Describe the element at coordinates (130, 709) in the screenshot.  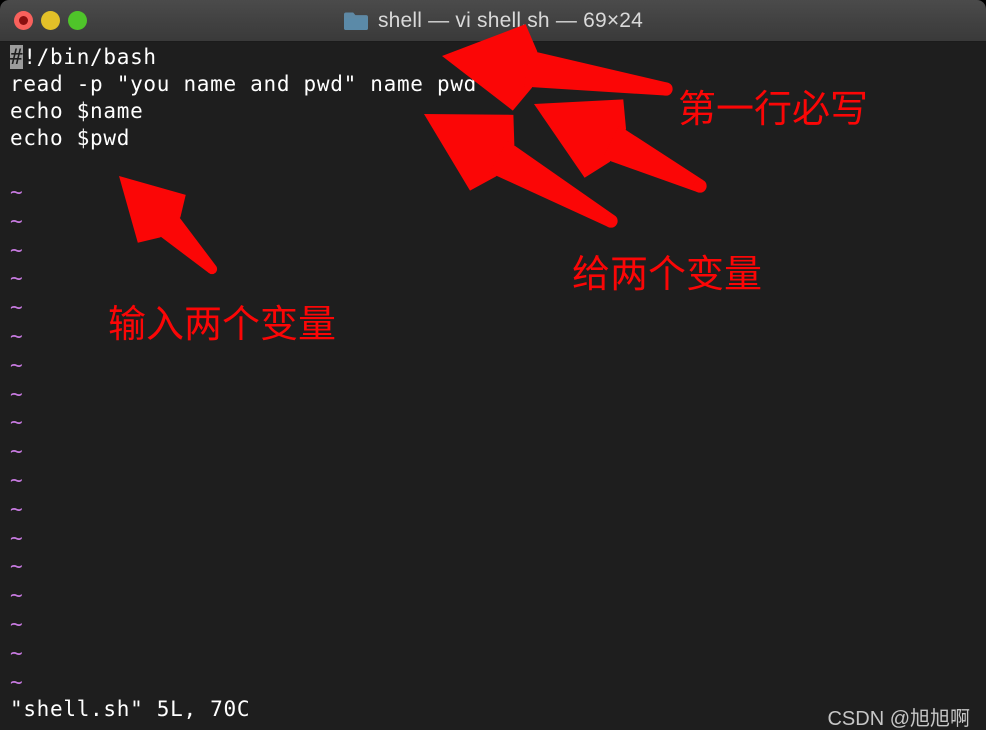
I see `vi-status-line: "shell.sh" 5L, 70C` at that location.